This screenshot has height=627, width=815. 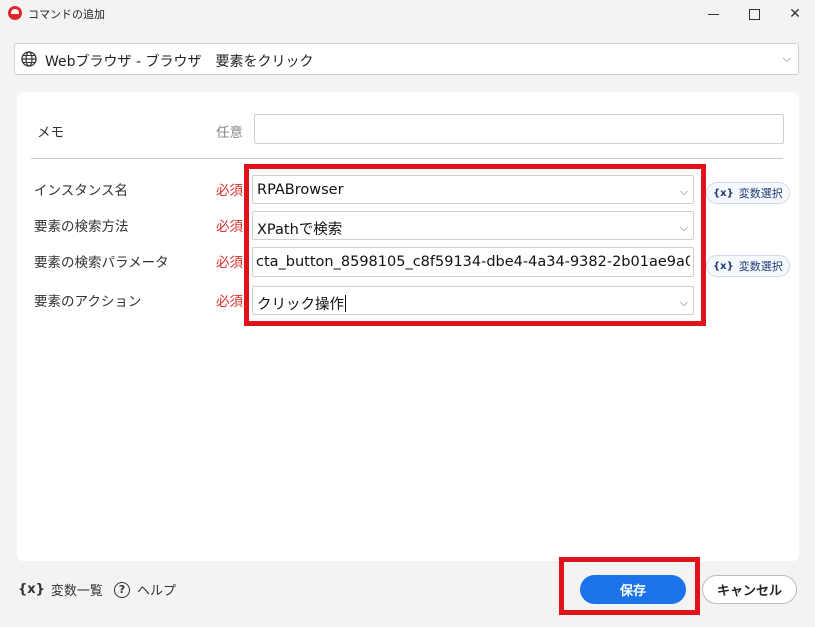 I want to click on close-button: ✕, so click(x=793, y=14).